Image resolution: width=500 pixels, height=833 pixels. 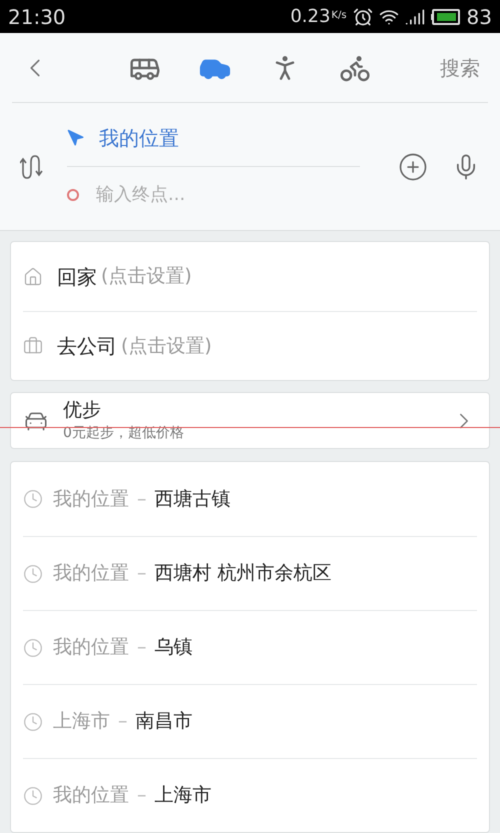 What do you see at coordinates (310, 17) in the screenshot?
I see `network-speed: 0.23` at bounding box center [310, 17].